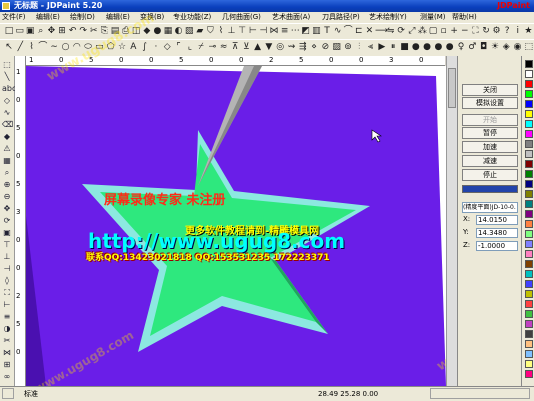 The image size is (534, 401). I want to click on help-icon: ?, so click(507, 31).